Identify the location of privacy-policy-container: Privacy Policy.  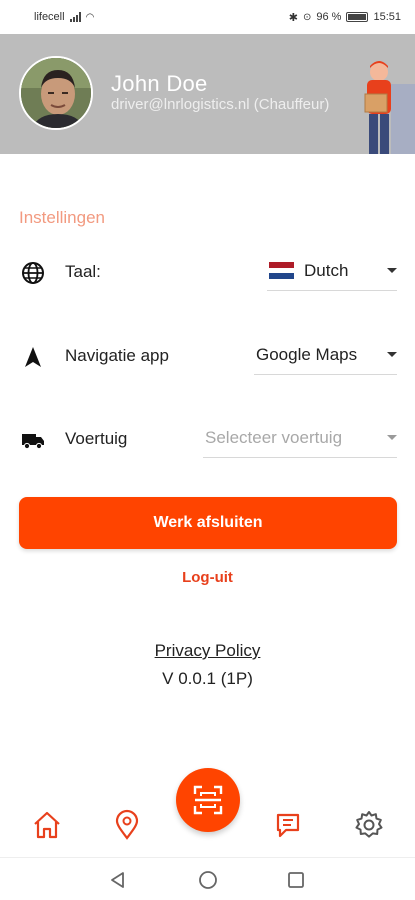
(207, 651).